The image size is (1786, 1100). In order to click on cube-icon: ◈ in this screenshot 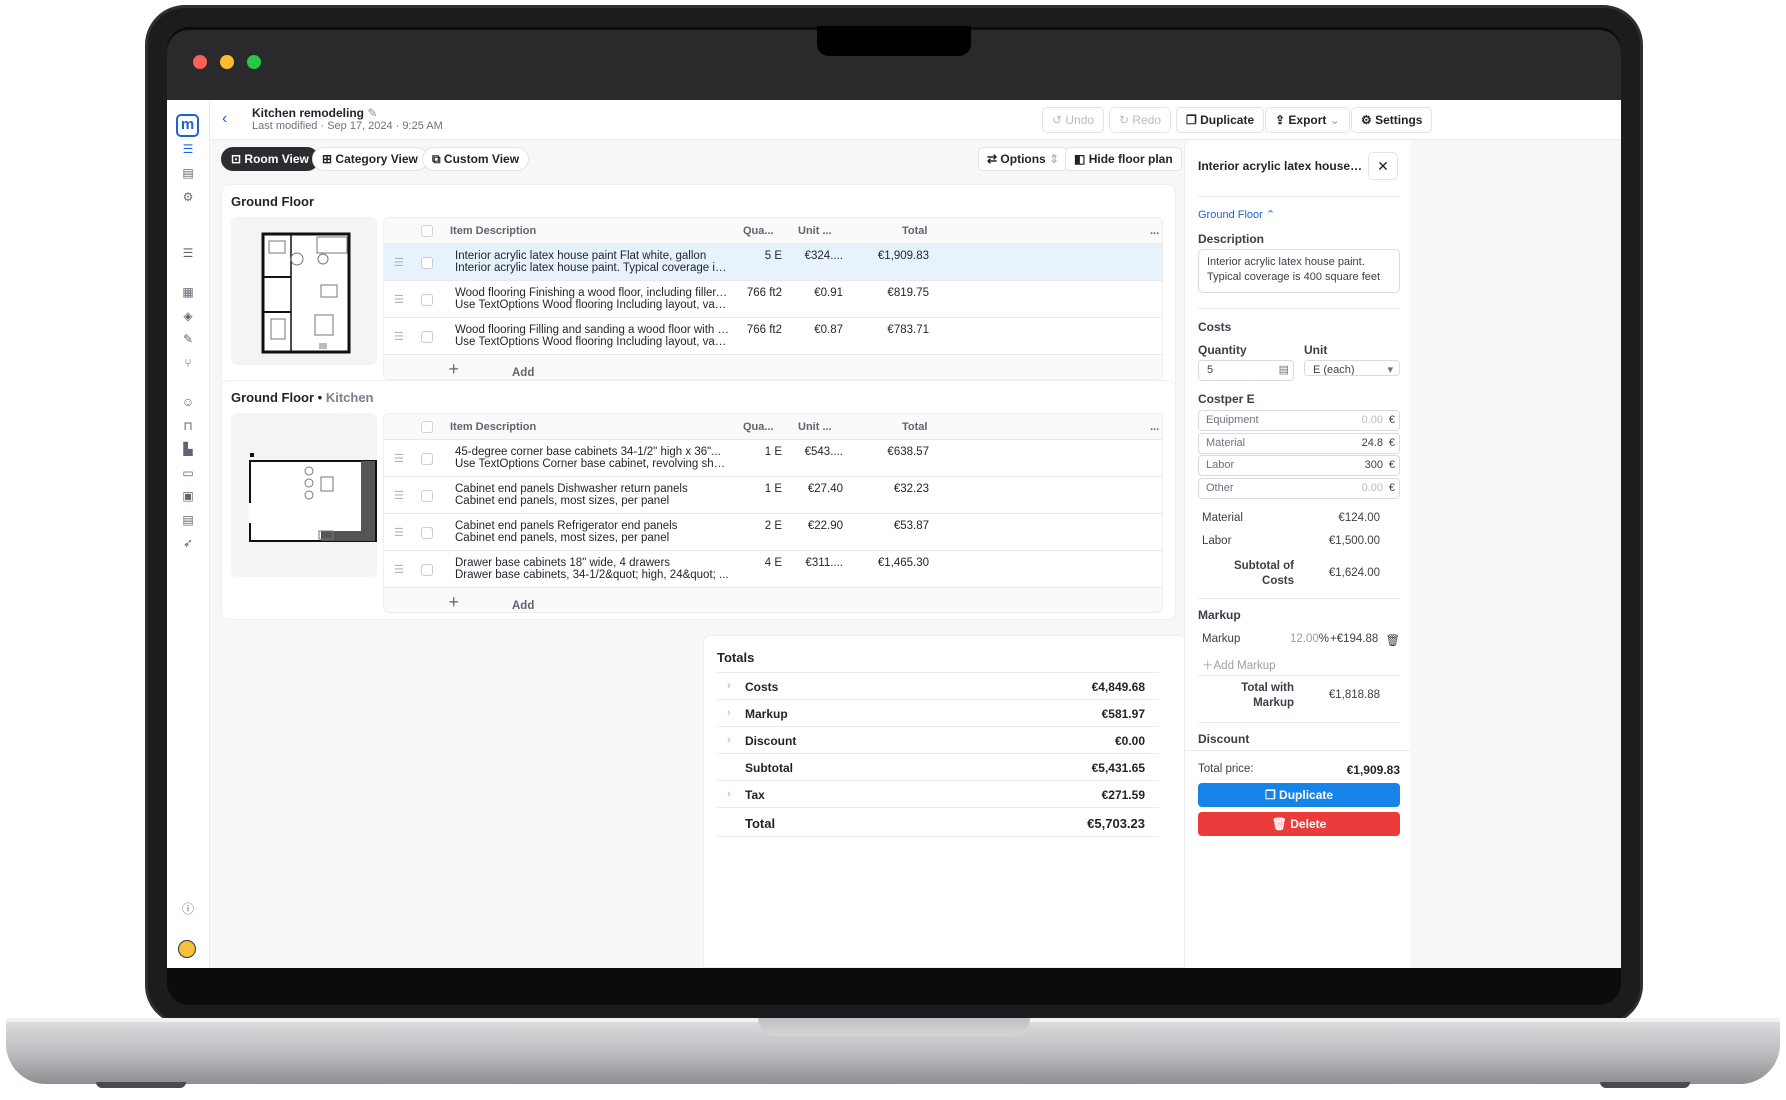, I will do `click(188, 316)`.